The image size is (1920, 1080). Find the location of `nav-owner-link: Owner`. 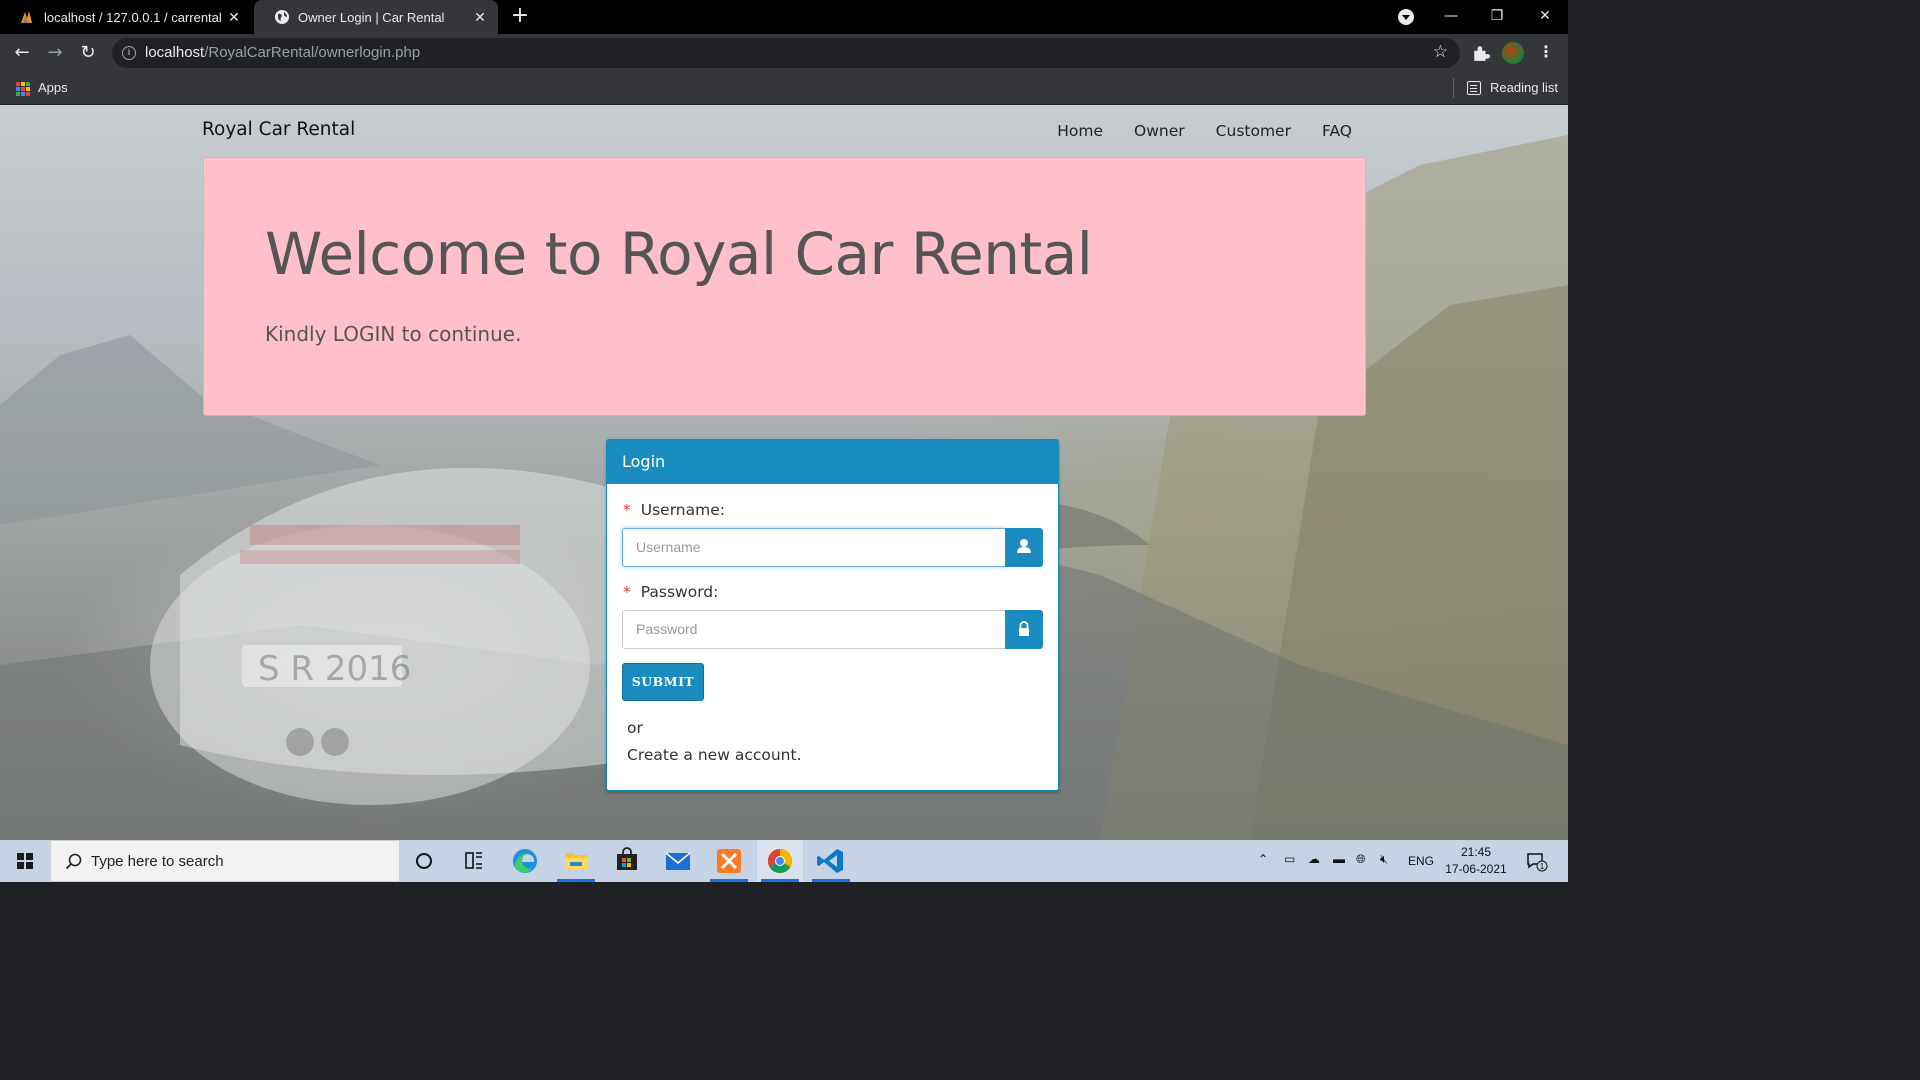

nav-owner-link: Owner is located at coordinates (1159, 131).